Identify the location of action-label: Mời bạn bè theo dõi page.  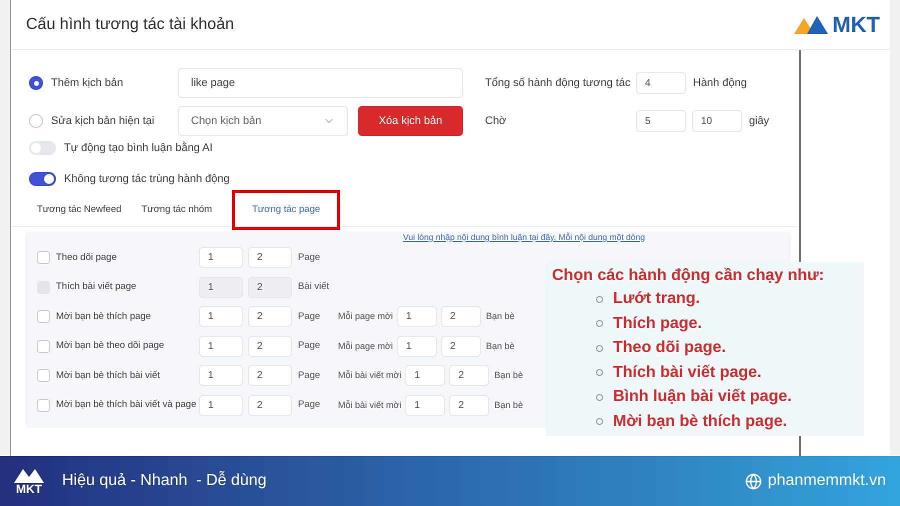
(111, 346).